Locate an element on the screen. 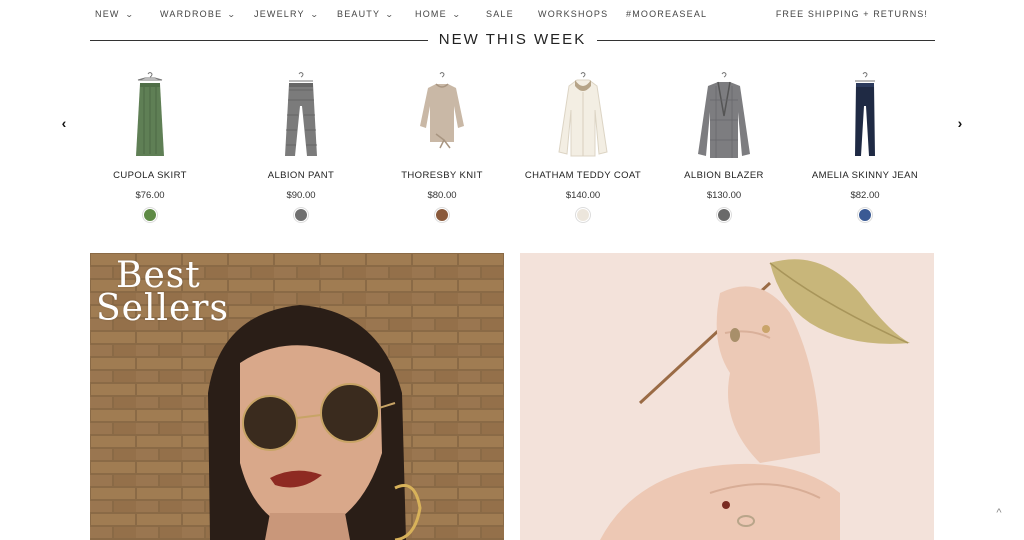  nav-item-label: WORKSHOPS is located at coordinates (573, 14).